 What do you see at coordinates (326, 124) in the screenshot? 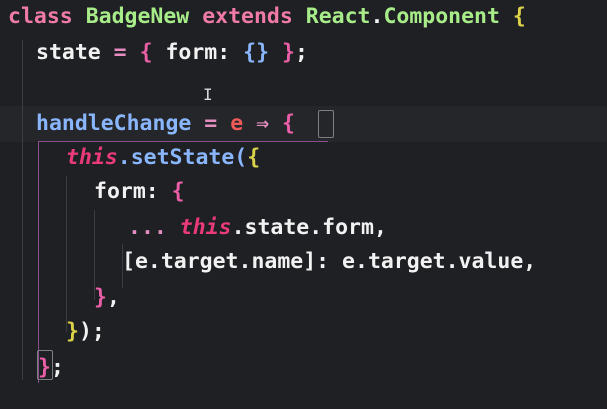
I see `bracket-match-open` at bounding box center [326, 124].